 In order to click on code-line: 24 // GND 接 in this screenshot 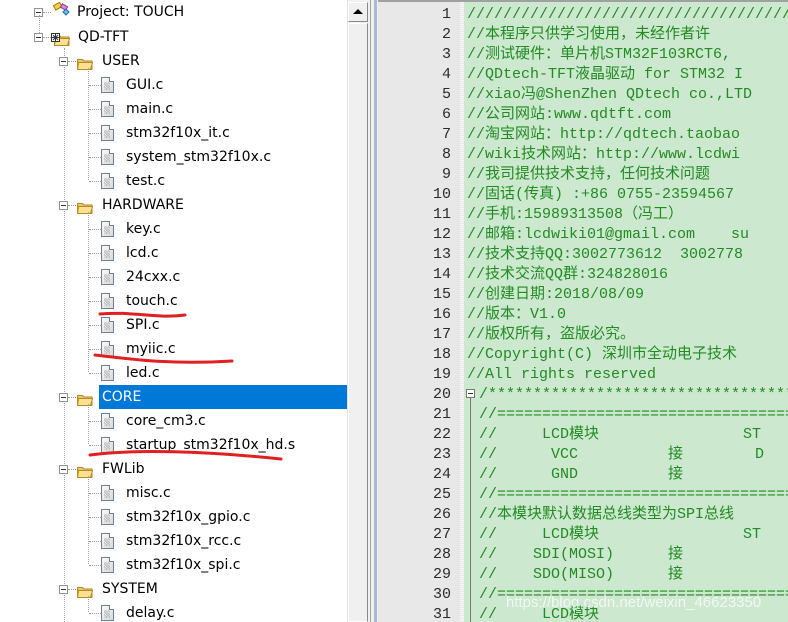, I will do `click(583, 475)`.